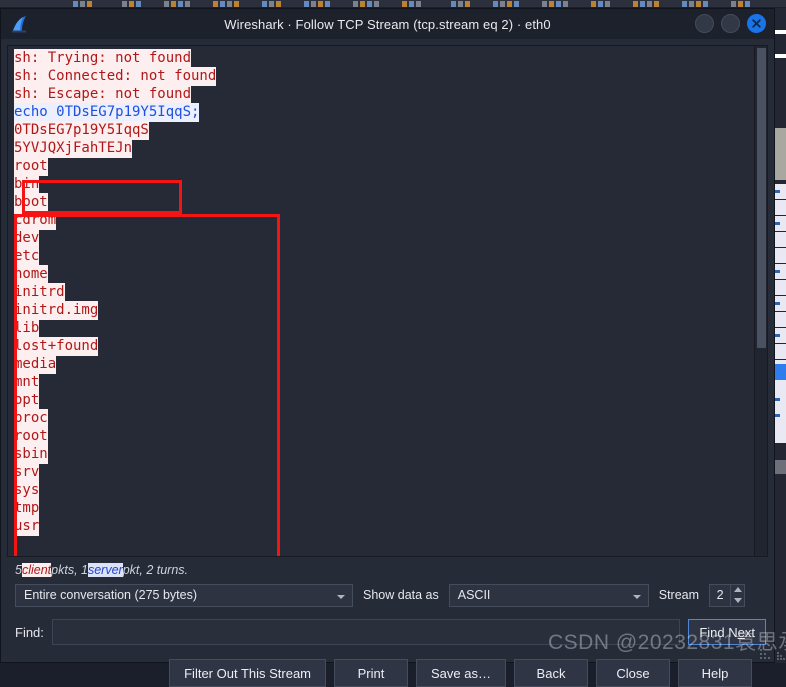 The height and width of the screenshot is (687, 786). Describe the element at coordinates (27, 526) in the screenshot. I see `stream-line-text-server: usr` at that location.